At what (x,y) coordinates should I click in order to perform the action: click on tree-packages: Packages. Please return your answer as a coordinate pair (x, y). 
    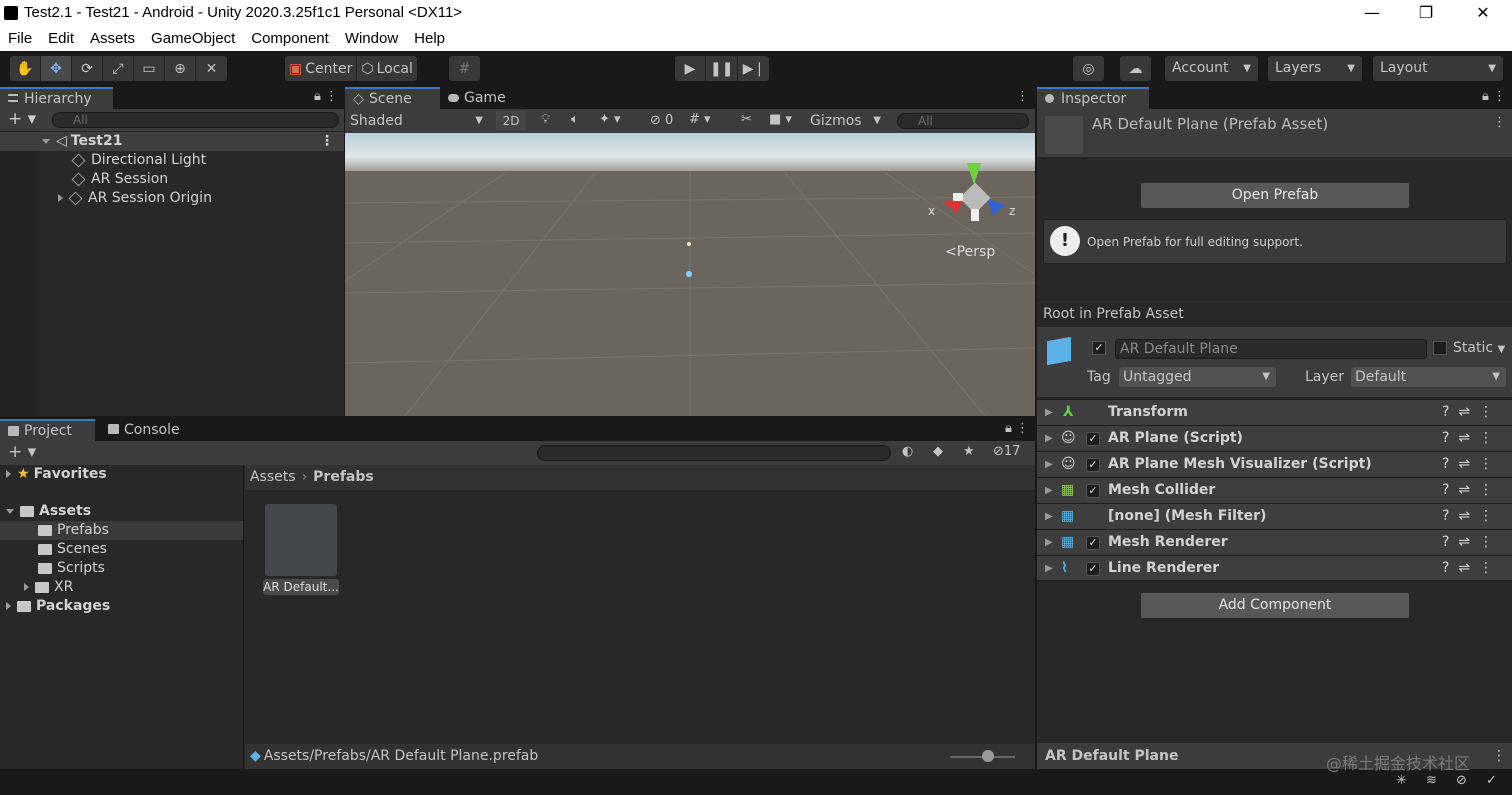
    Looking at the image, I should click on (121, 606).